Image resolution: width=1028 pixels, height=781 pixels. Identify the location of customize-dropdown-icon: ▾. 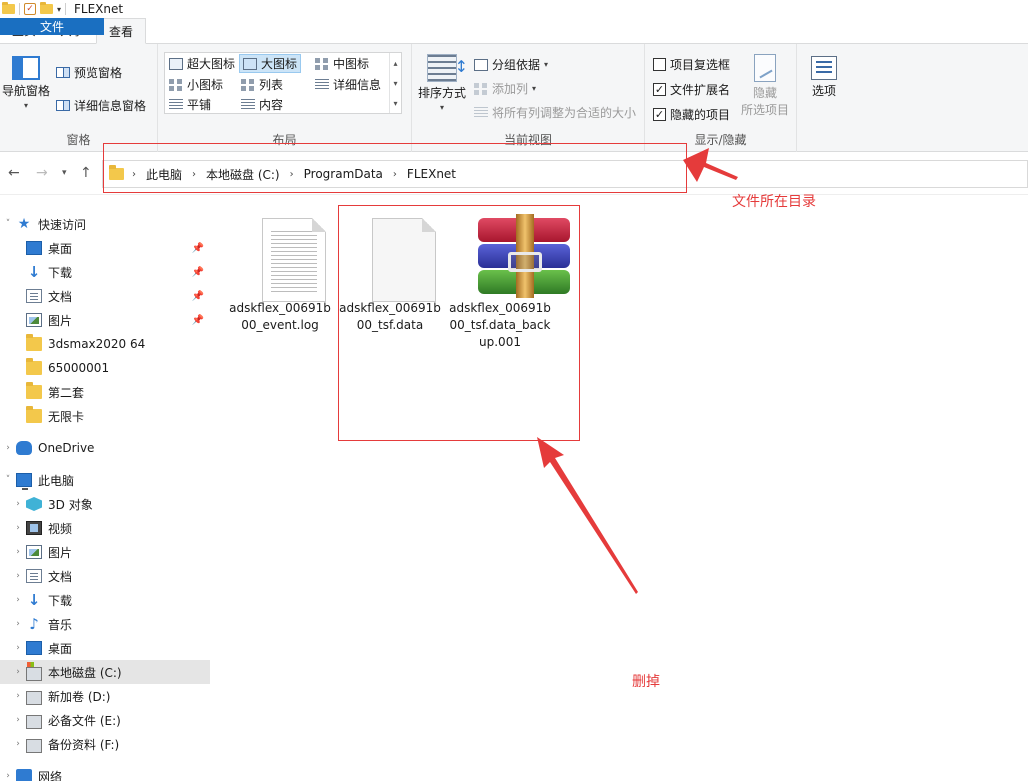
(59, 9).